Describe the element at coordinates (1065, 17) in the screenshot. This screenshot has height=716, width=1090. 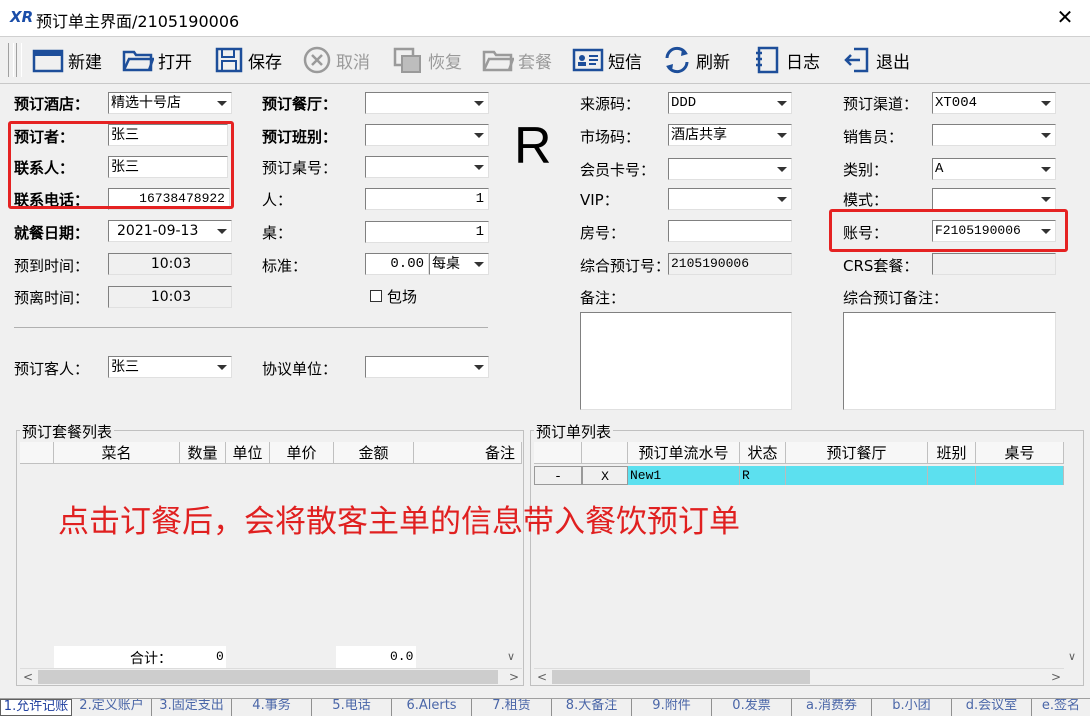
I see `close-button: ✕` at that location.